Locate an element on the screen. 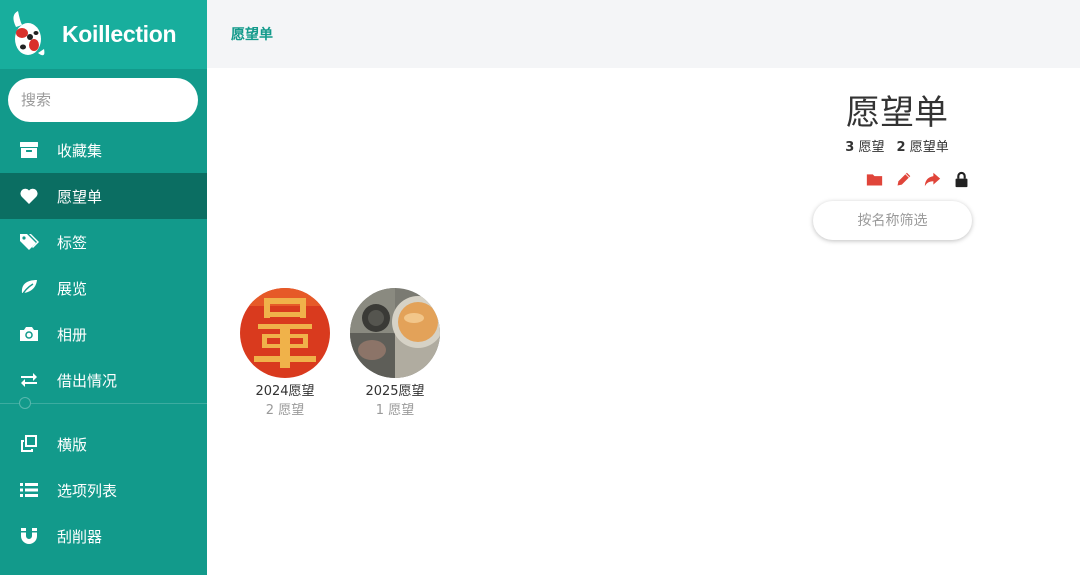  app-name: Koillection is located at coordinates (119, 34).